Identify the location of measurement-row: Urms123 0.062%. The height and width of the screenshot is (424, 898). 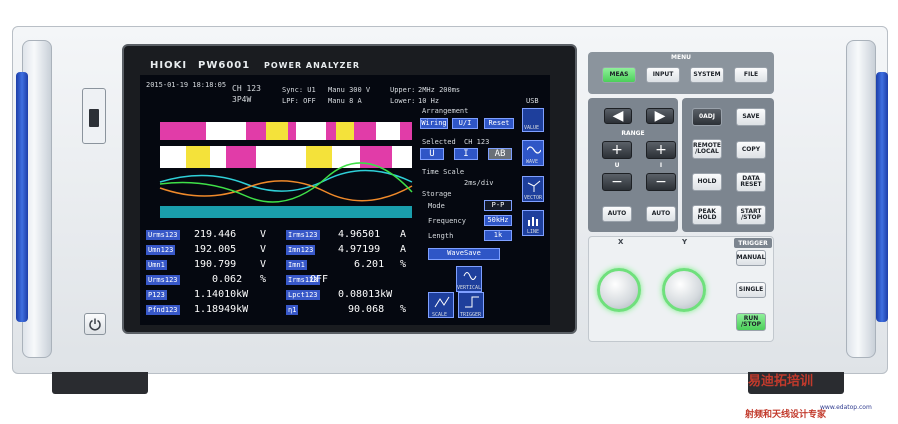
(213, 280).